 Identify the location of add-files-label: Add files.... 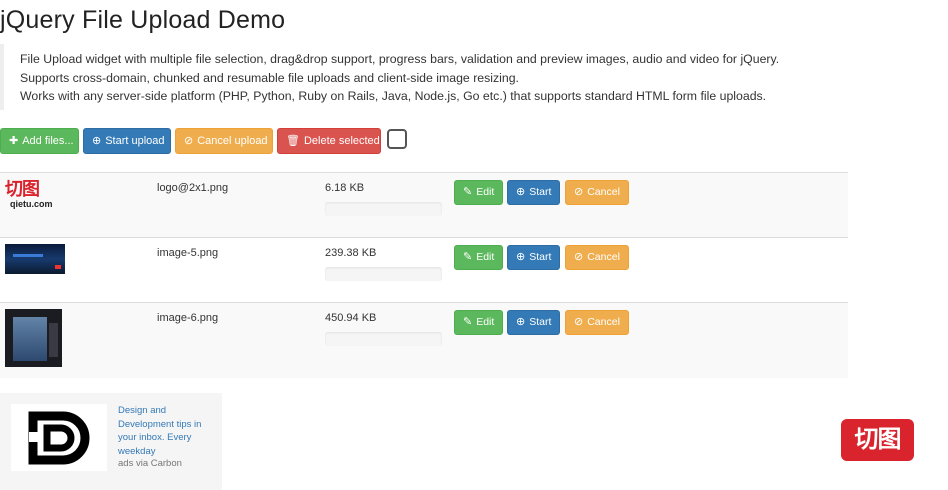
(48, 141).